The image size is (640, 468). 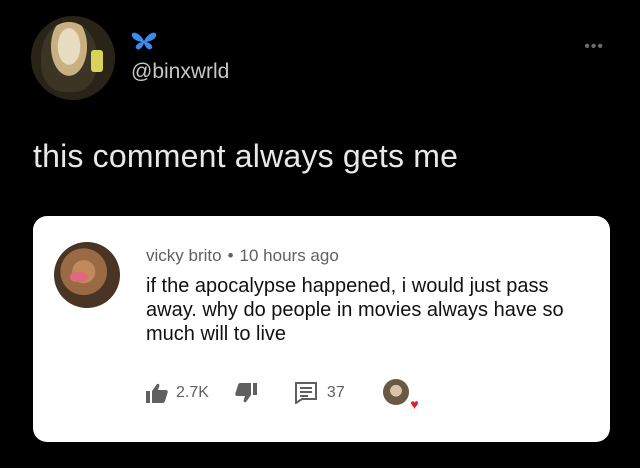 What do you see at coordinates (180, 72) in the screenshot?
I see `user-handle: @binxwrld` at bounding box center [180, 72].